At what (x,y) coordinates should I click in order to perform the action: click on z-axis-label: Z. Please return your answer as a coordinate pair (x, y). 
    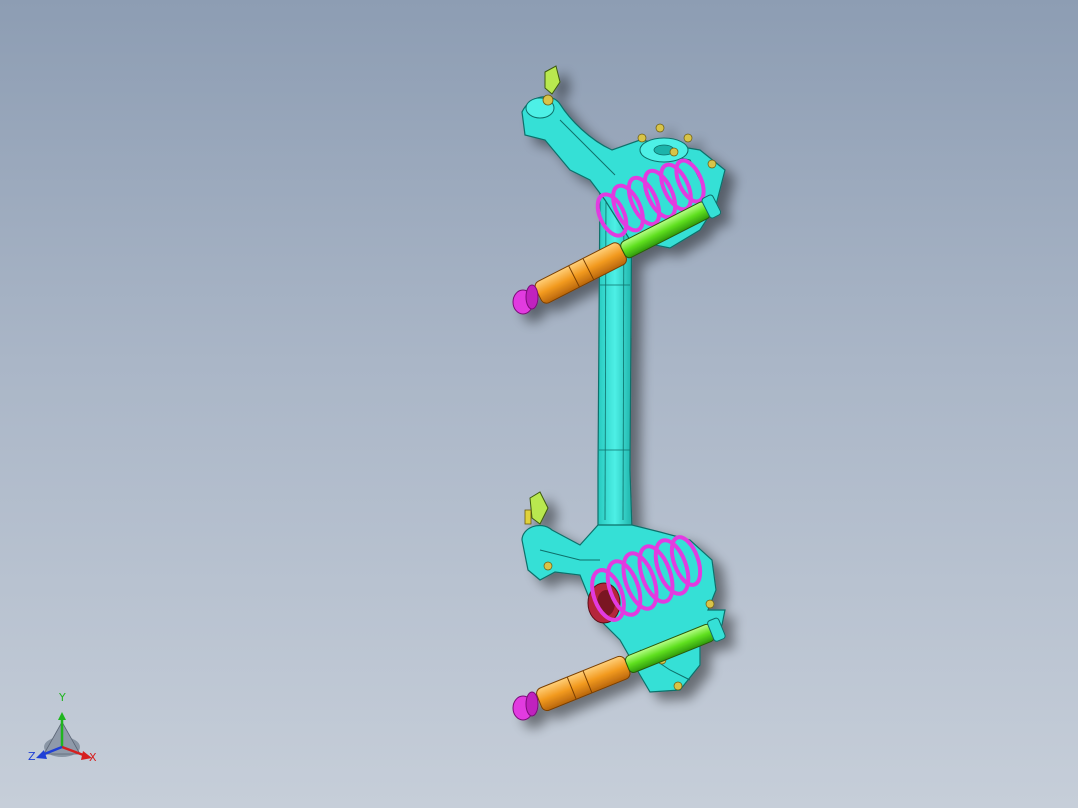
    Looking at the image, I should click on (32, 756).